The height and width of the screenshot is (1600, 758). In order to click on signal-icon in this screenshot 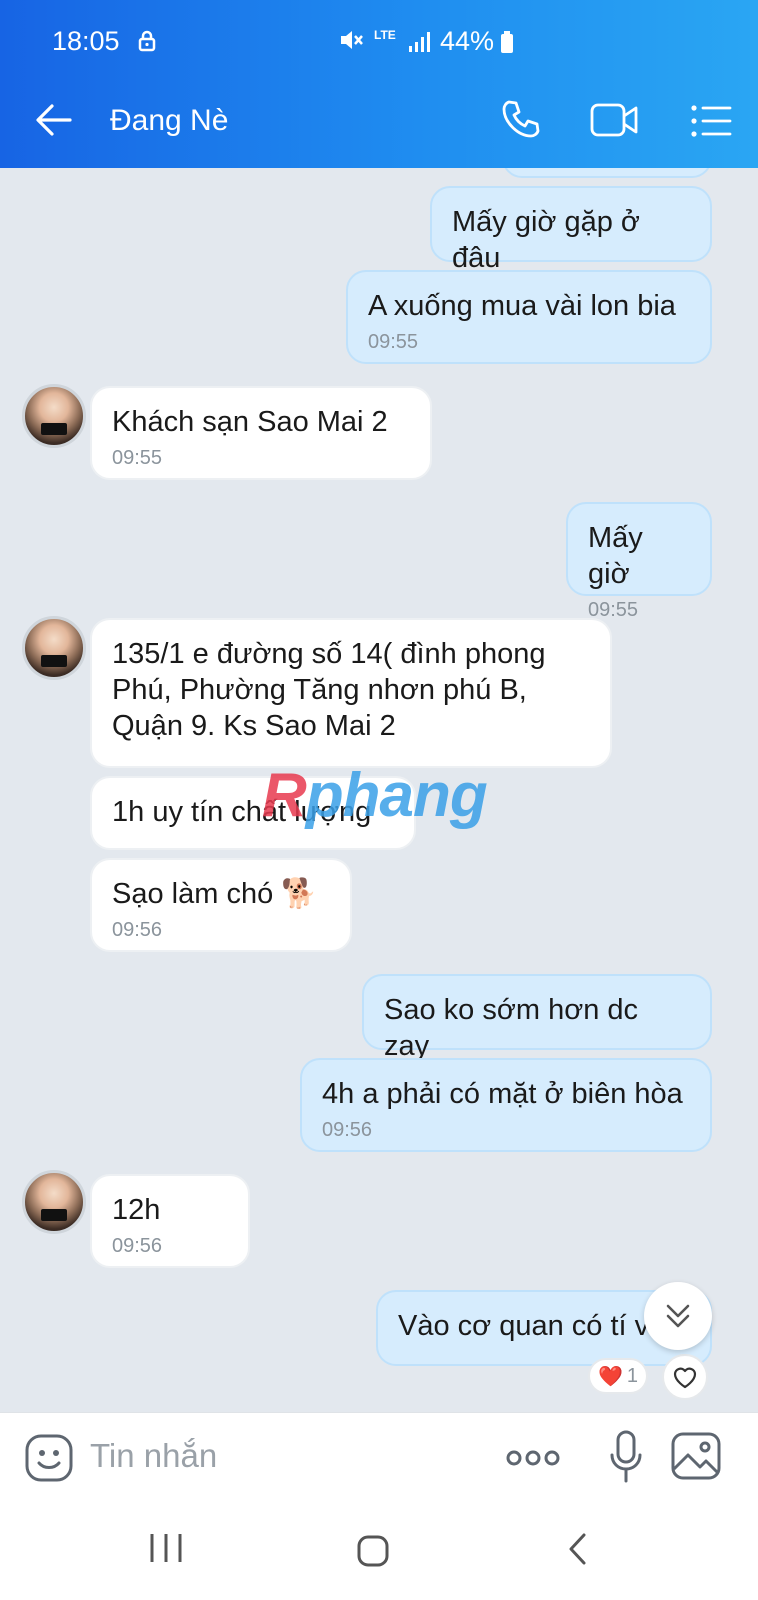, I will do `click(420, 44)`.